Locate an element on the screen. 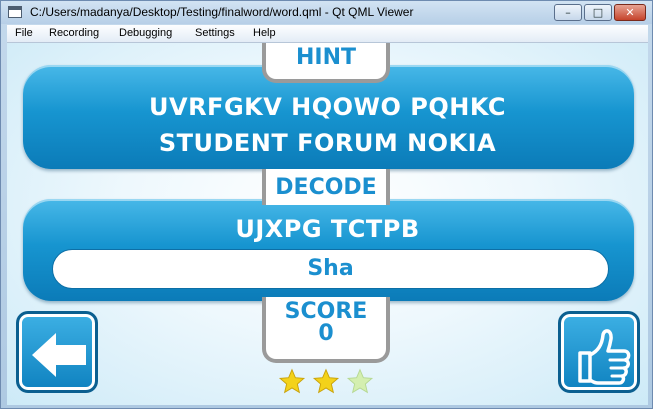  star-1-icon is located at coordinates (292, 381).